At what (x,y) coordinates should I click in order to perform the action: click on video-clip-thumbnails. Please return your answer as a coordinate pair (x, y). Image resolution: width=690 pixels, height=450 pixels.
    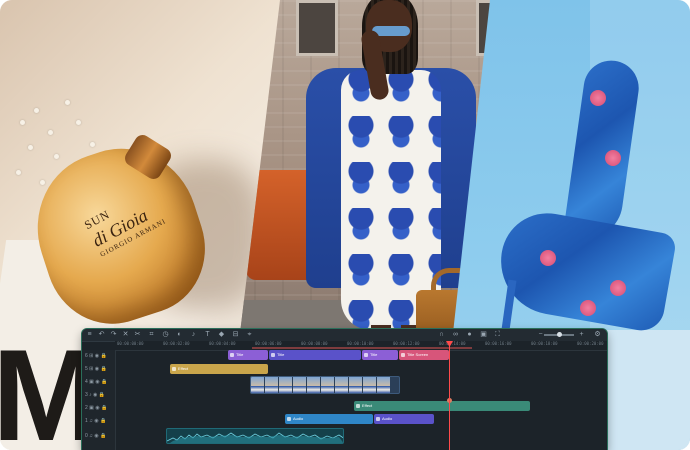
    Looking at the image, I should click on (325, 385).